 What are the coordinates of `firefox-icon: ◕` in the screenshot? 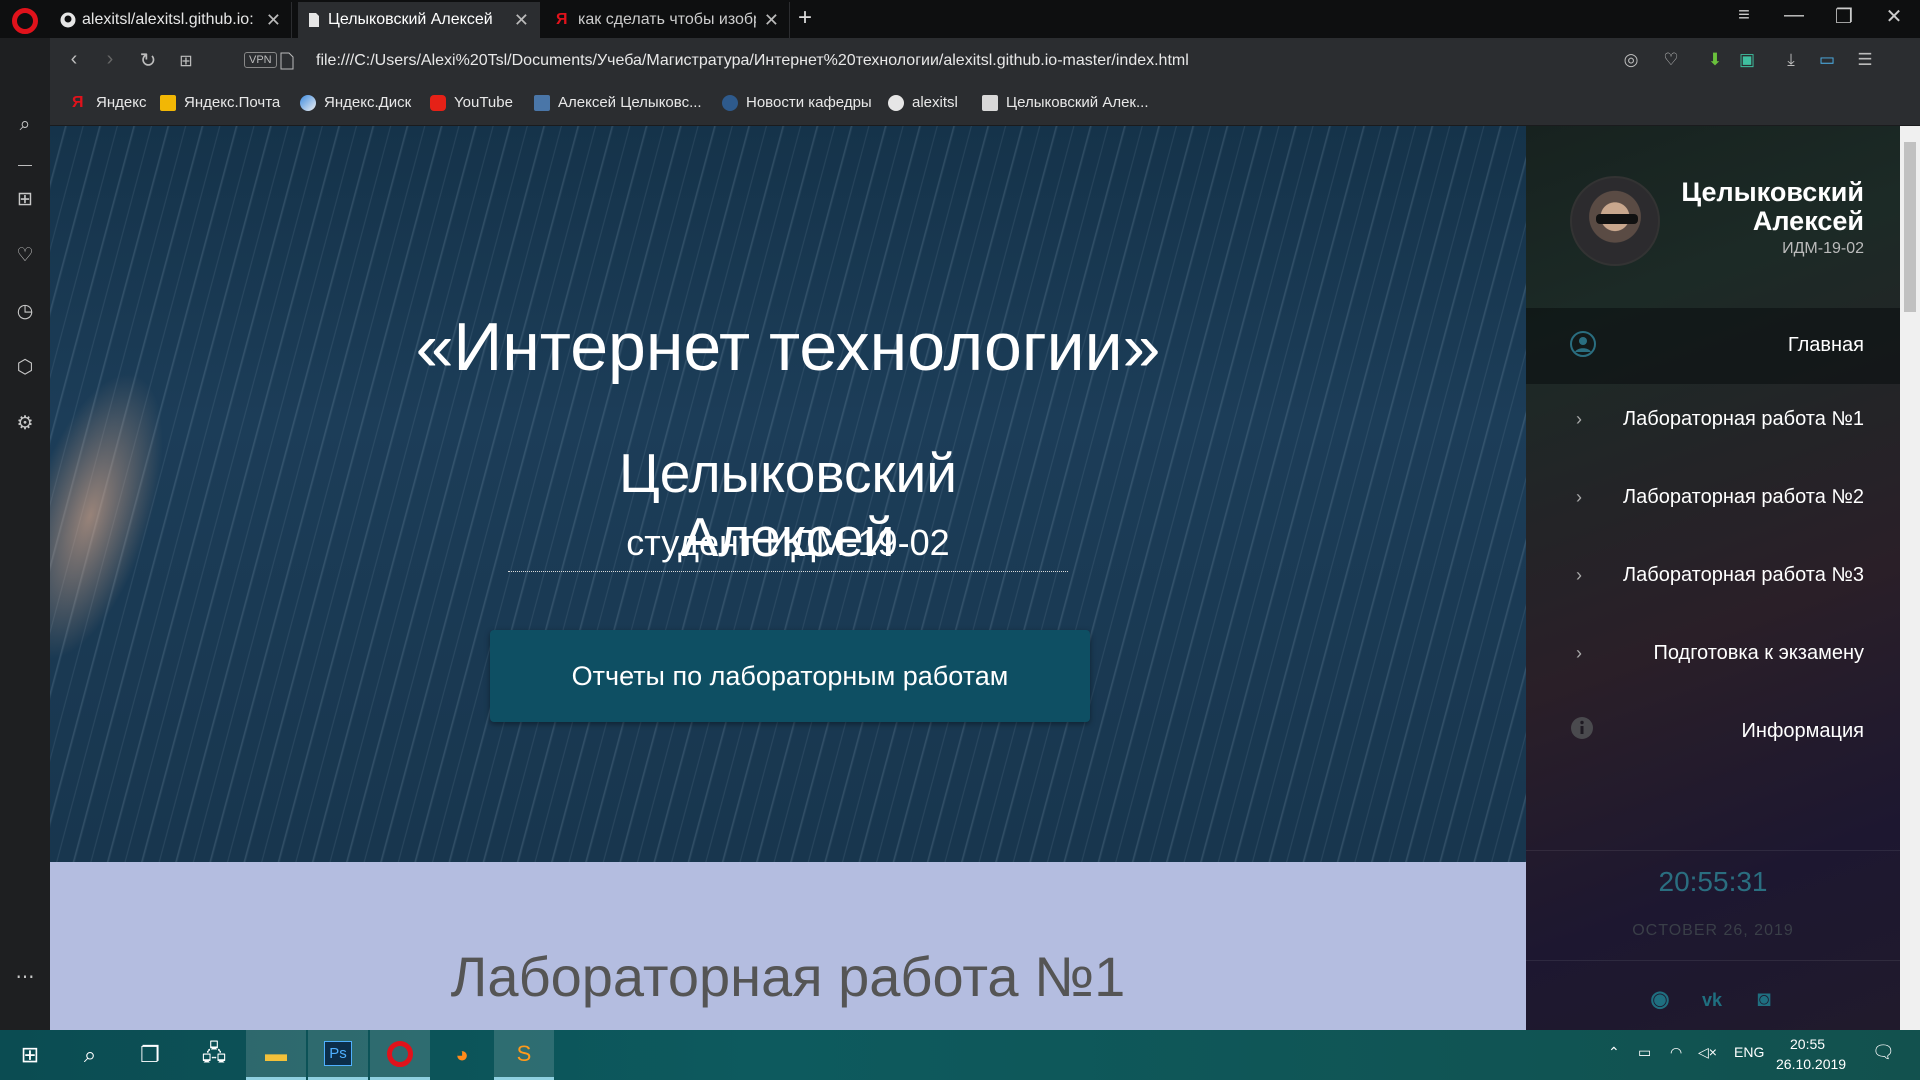 It's located at (462, 1055).